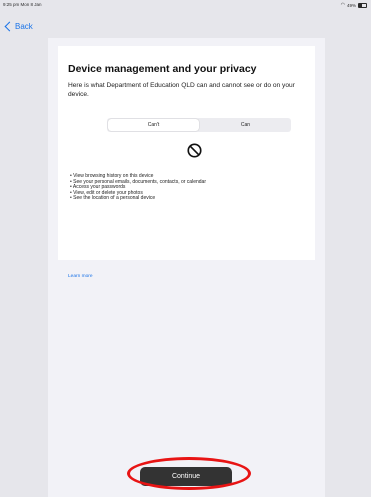 The image size is (371, 497). What do you see at coordinates (186, 476) in the screenshot?
I see `continue-button: Continue` at bounding box center [186, 476].